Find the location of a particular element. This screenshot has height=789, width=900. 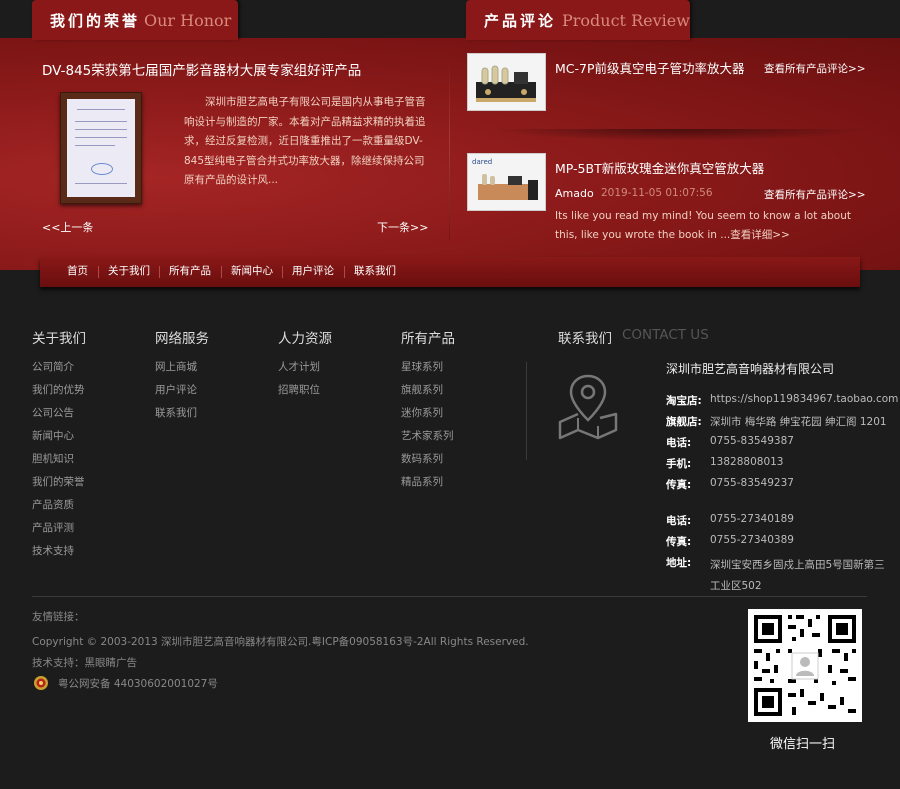

contact-label: 淘宝店: is located at coordinates (684, 401).